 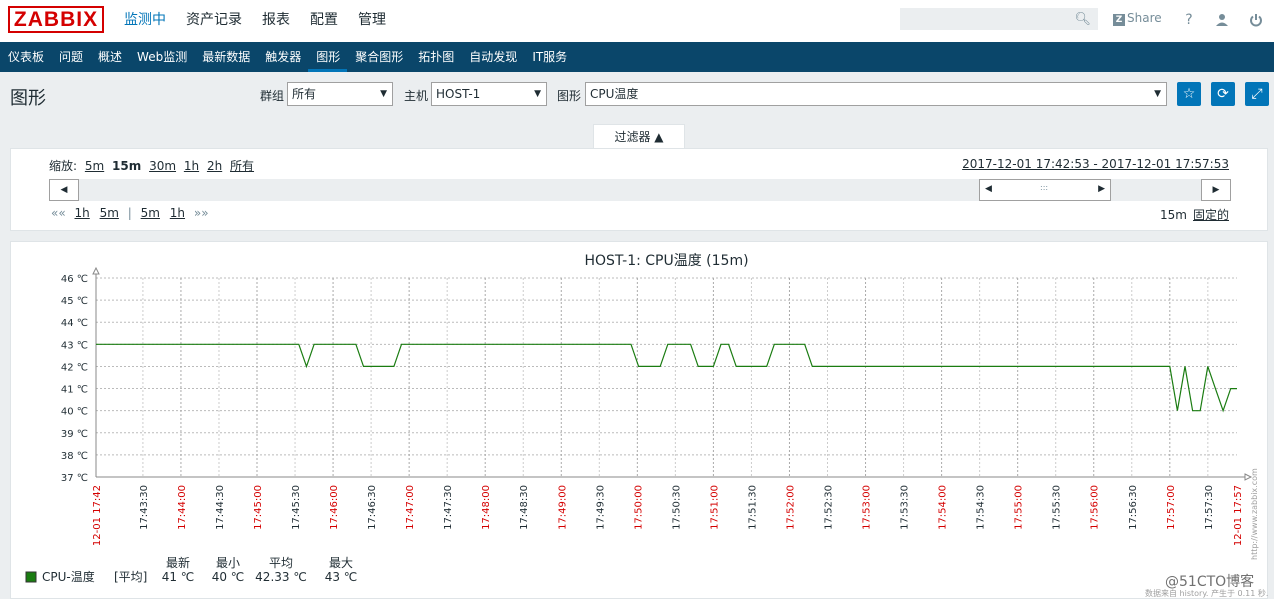 What do you see at coordinates (341, 563) in the screenshot?
I see `legend-header: 最大` at bounding box center [341, 563].